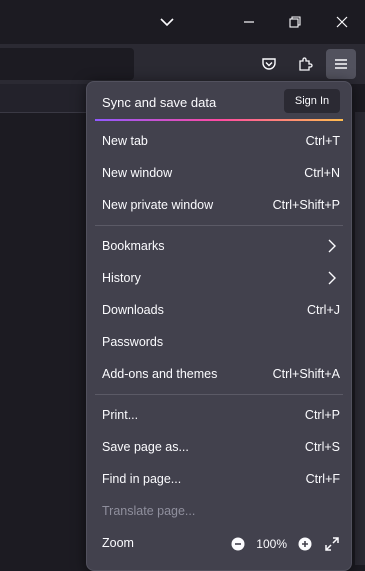 Image resolution: width=365 pixels, height=571 pixels. Describe the element at coordinates (271, 544) in the screenshot. I see `zoom-level: 100%` at that location.